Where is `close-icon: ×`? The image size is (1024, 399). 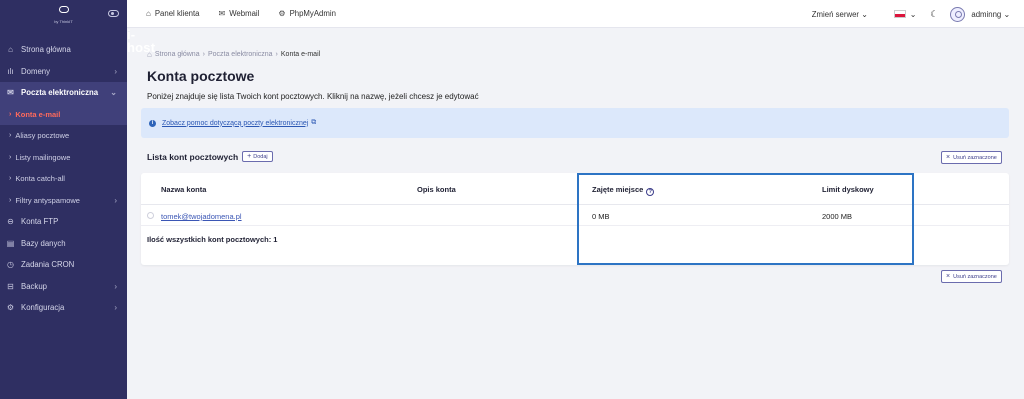 close-icon: × is located at coordinates (948, 157).